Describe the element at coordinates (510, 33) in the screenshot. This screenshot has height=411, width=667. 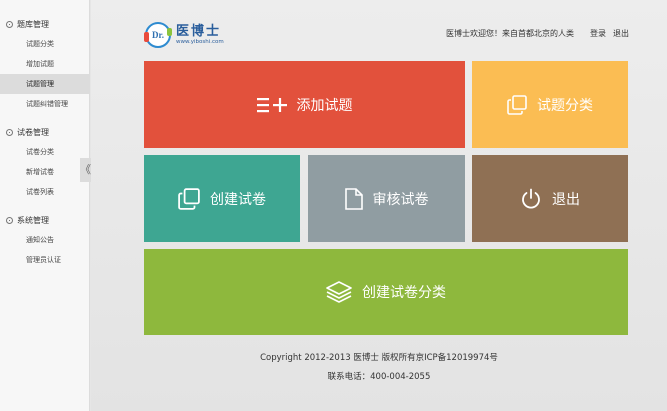
I see `welcome-text: 医博士欢迎您！来自首都北京的人类` at that location.